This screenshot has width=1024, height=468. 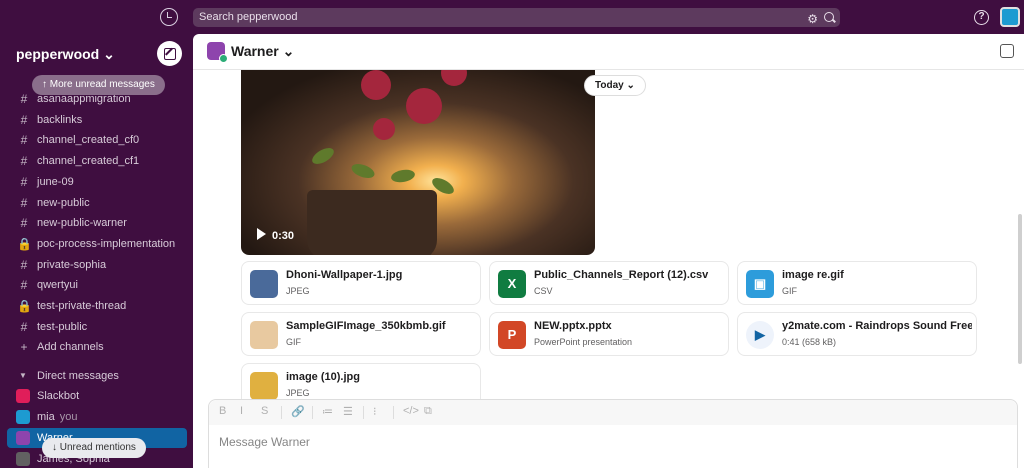 I want to click on sidebar-item-label: private-sophia, so click(x=72, y=264).